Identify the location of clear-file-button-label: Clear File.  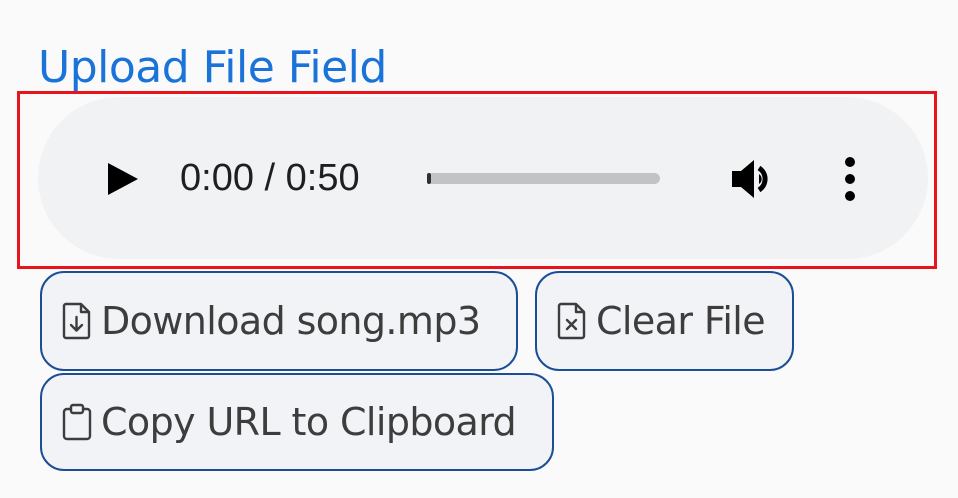
(681, 321).